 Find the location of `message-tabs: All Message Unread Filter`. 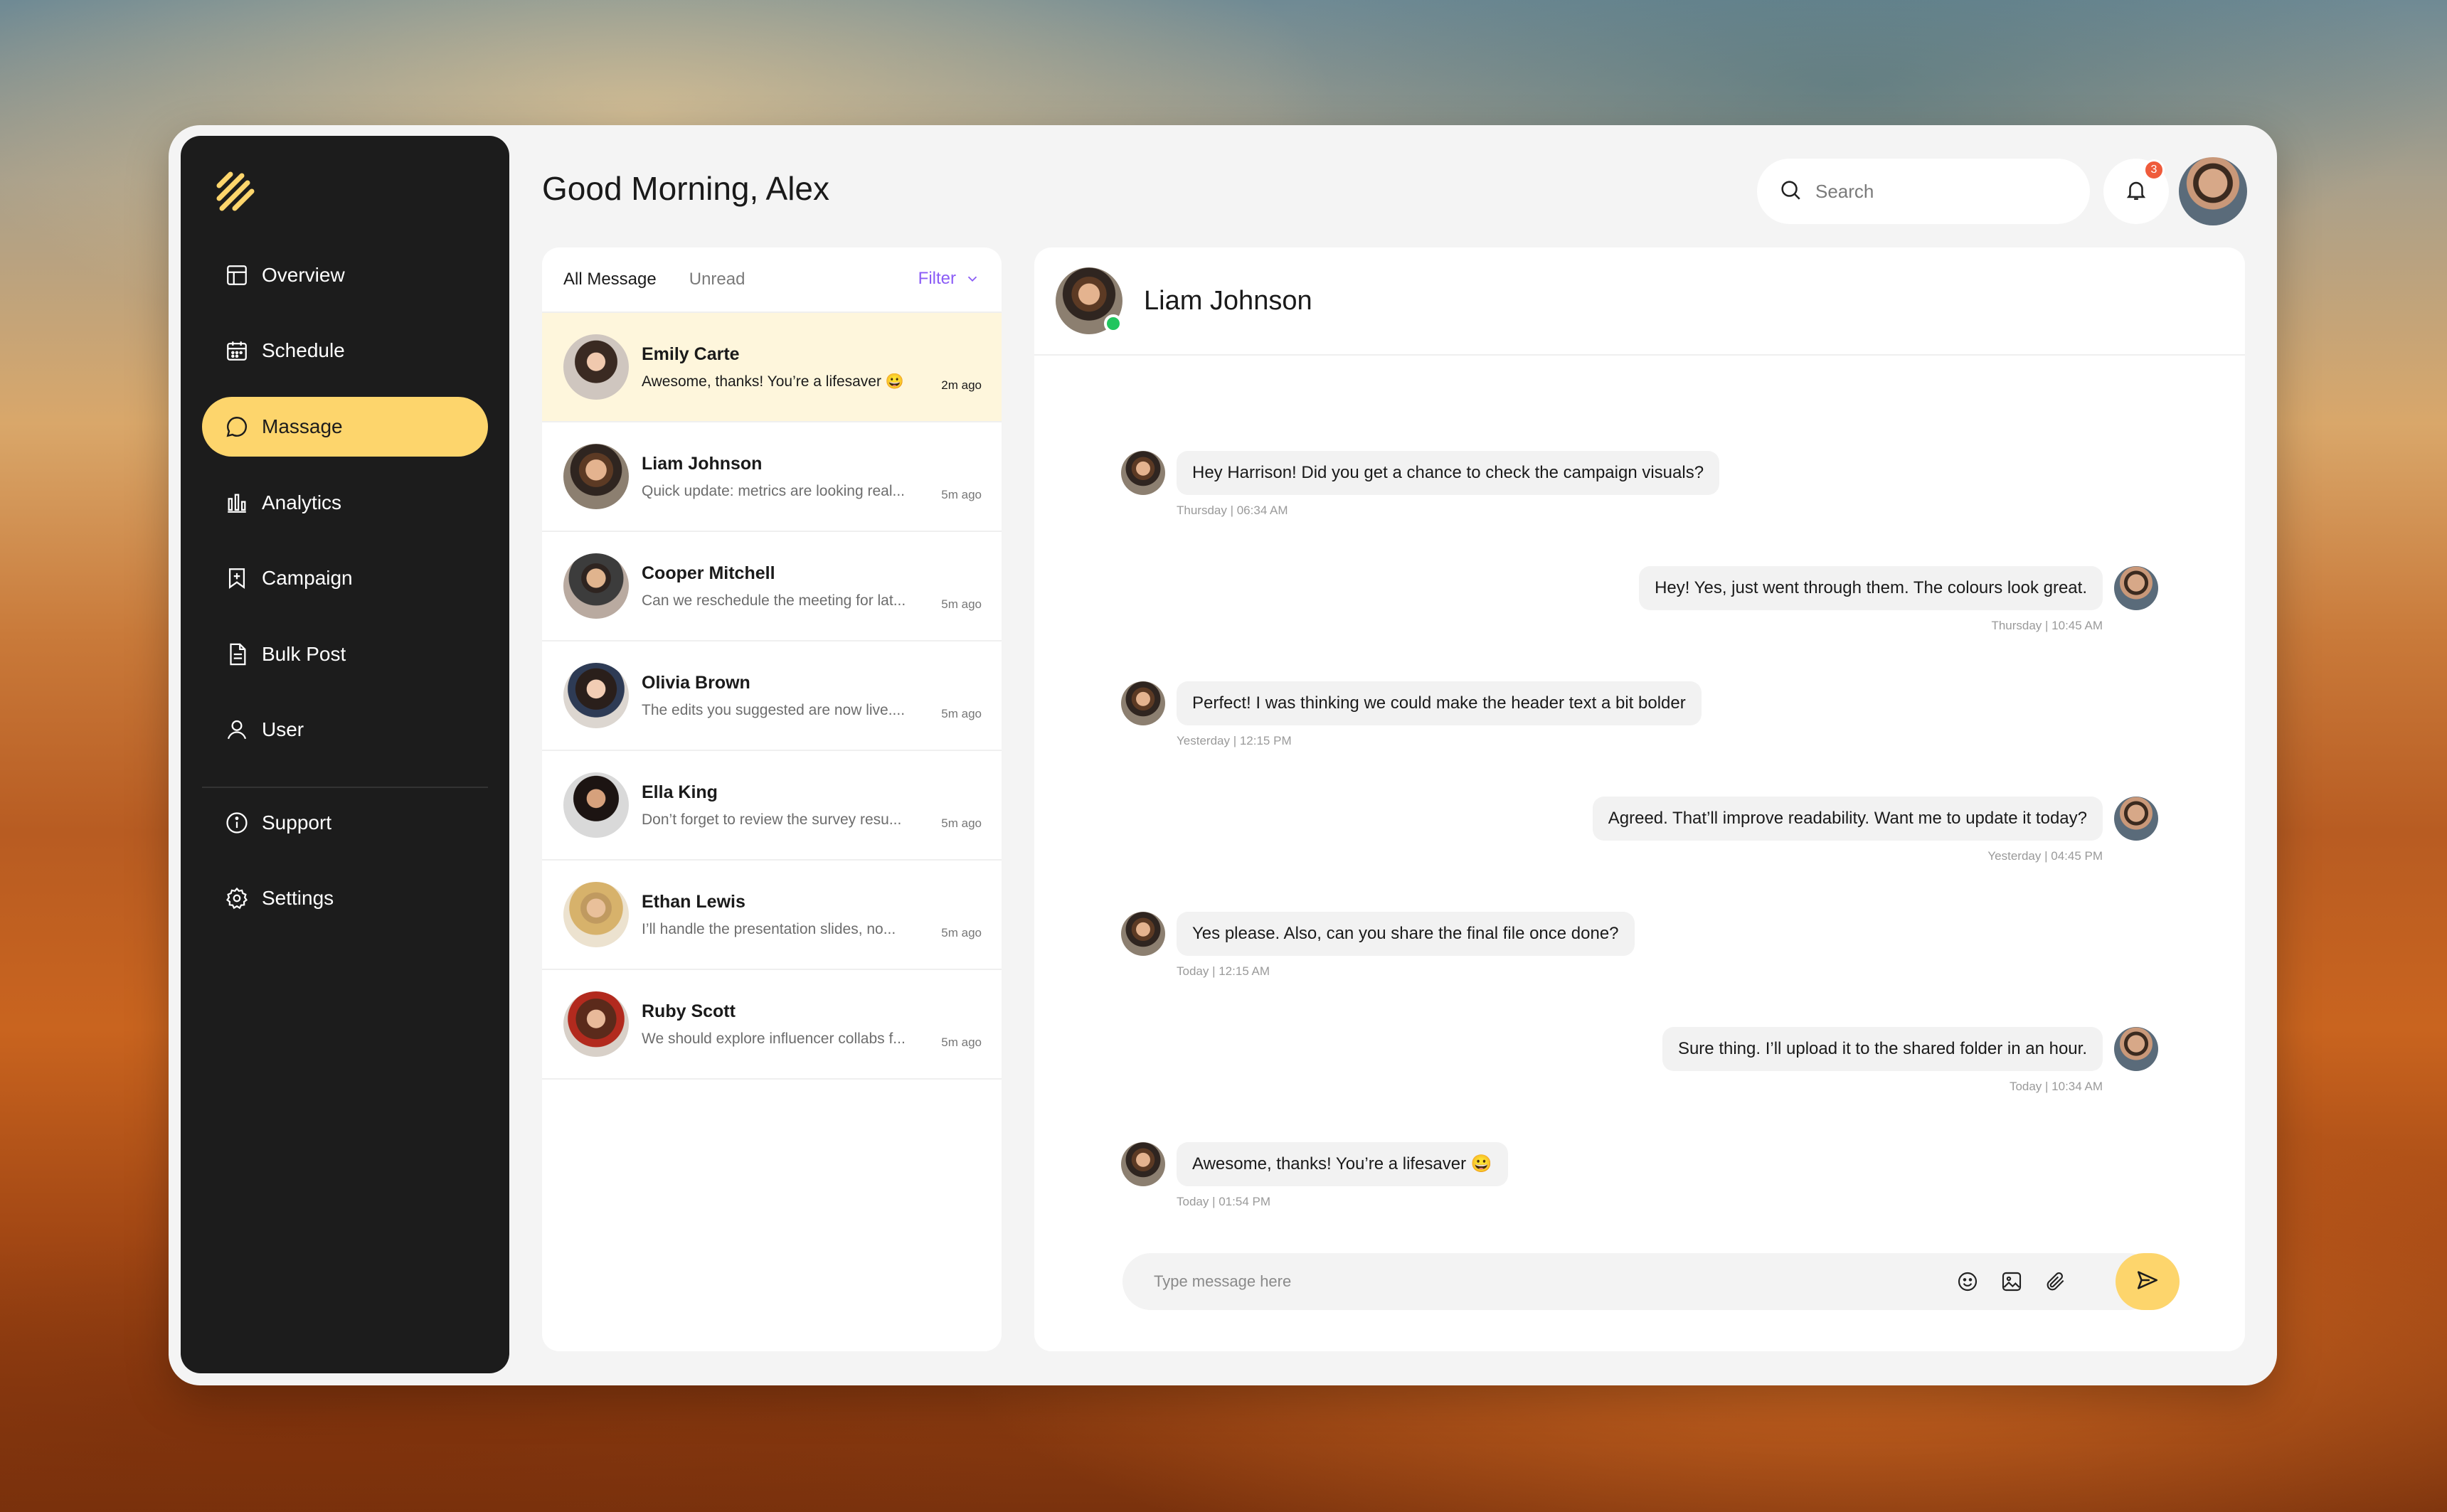

message-tabs: All Message Unread Filter is located at coordinates (772, 280).